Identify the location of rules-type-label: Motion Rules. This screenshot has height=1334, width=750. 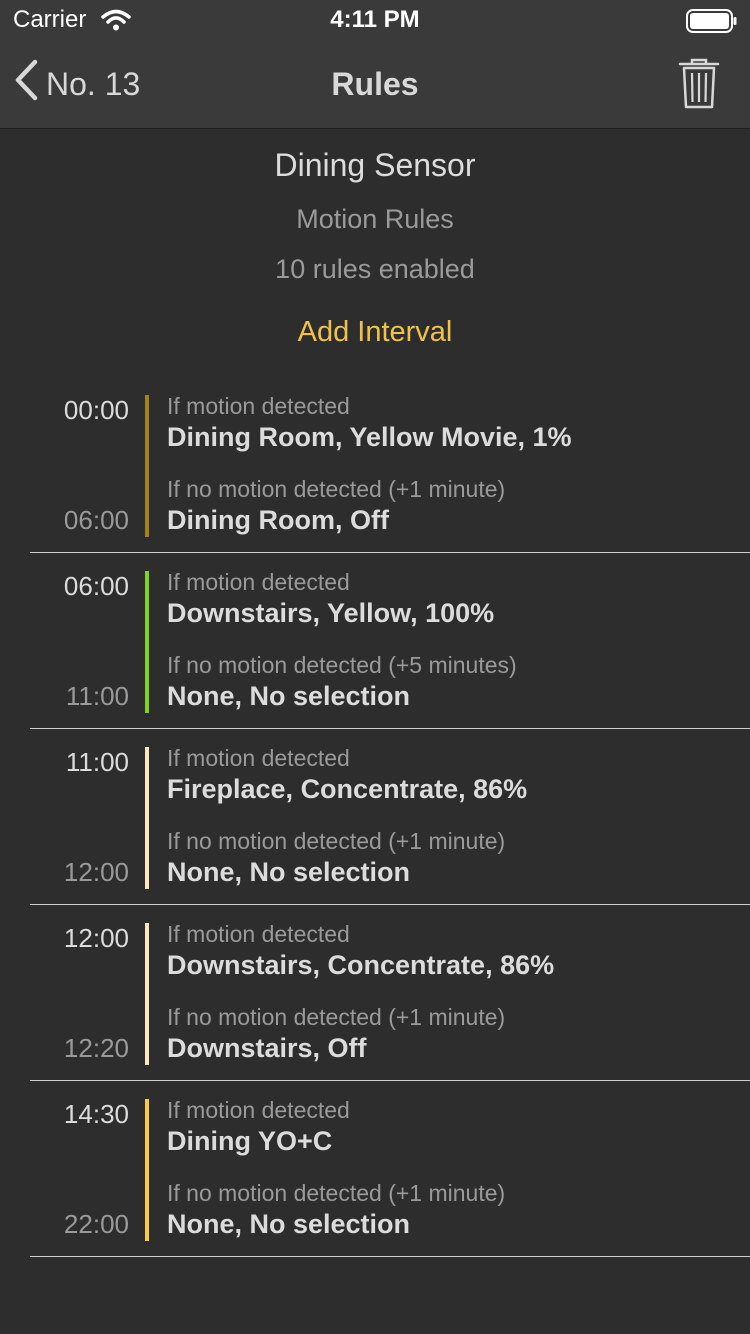
(375, 219).